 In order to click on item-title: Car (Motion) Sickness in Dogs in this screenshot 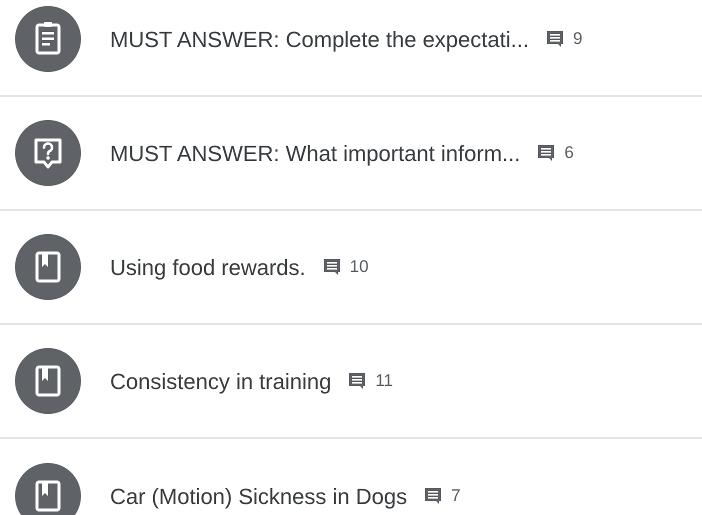, I will do `click(259, 496)`.